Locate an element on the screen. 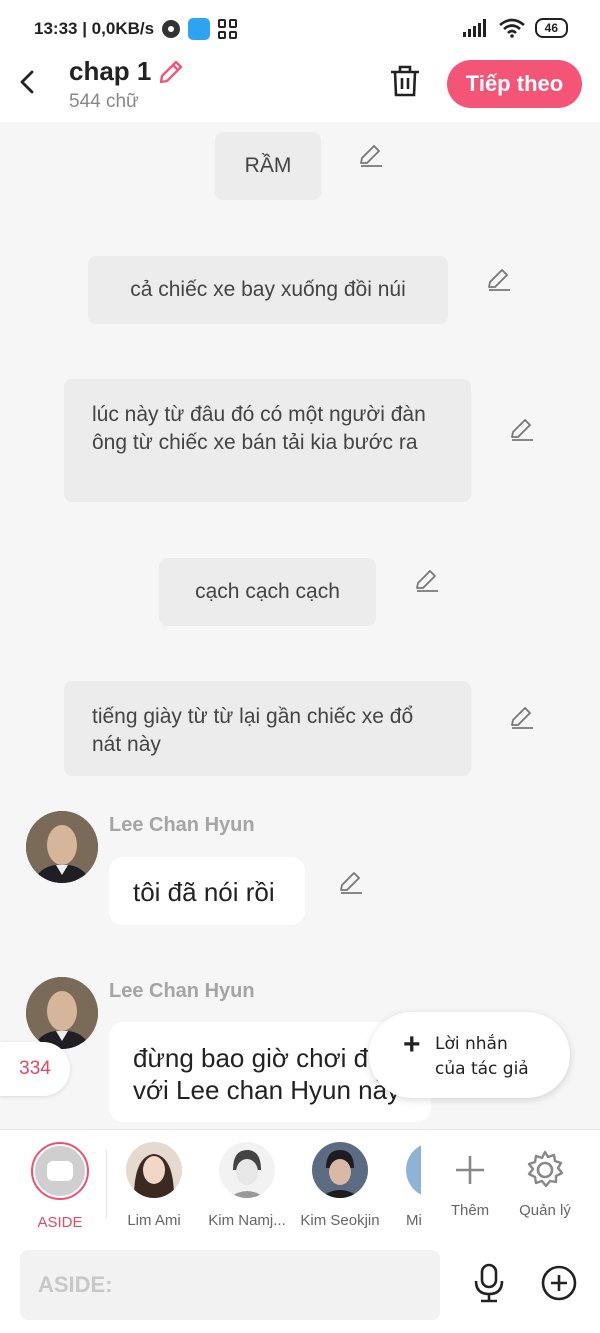 The image size is (600, 1333). wifi-icon is located at coordinates (511, 28).